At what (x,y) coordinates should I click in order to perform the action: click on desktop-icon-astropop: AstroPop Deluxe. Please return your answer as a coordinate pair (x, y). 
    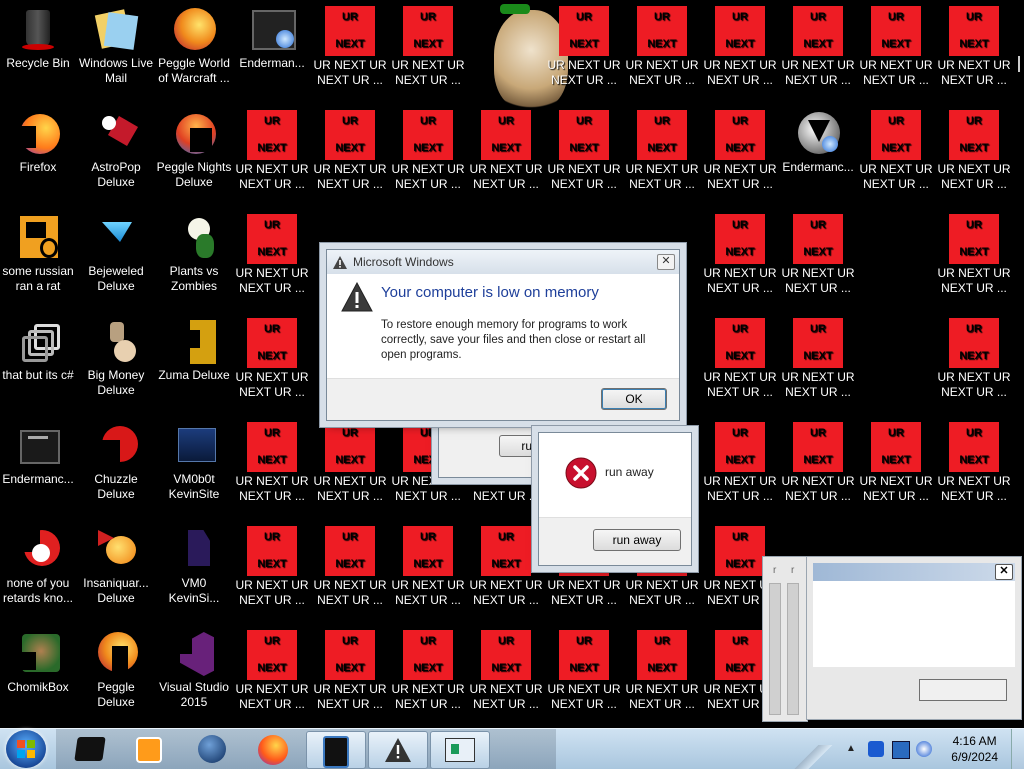
    Looking at the image, I should click on (116, 150).